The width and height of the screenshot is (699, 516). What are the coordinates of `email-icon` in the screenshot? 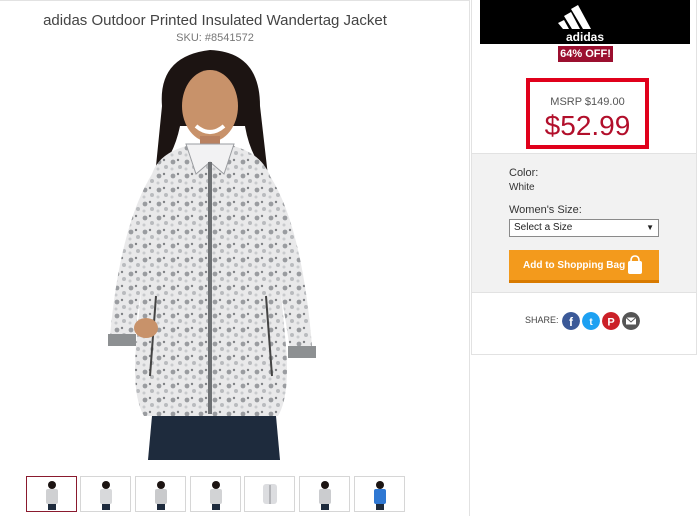 It's located at (631, 321).